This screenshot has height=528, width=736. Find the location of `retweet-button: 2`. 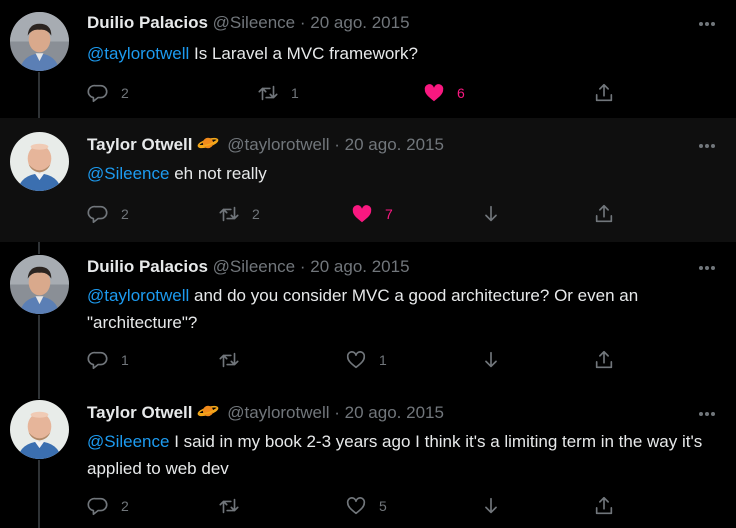

retweet-button: 2 is located at coordinates (239, 214).